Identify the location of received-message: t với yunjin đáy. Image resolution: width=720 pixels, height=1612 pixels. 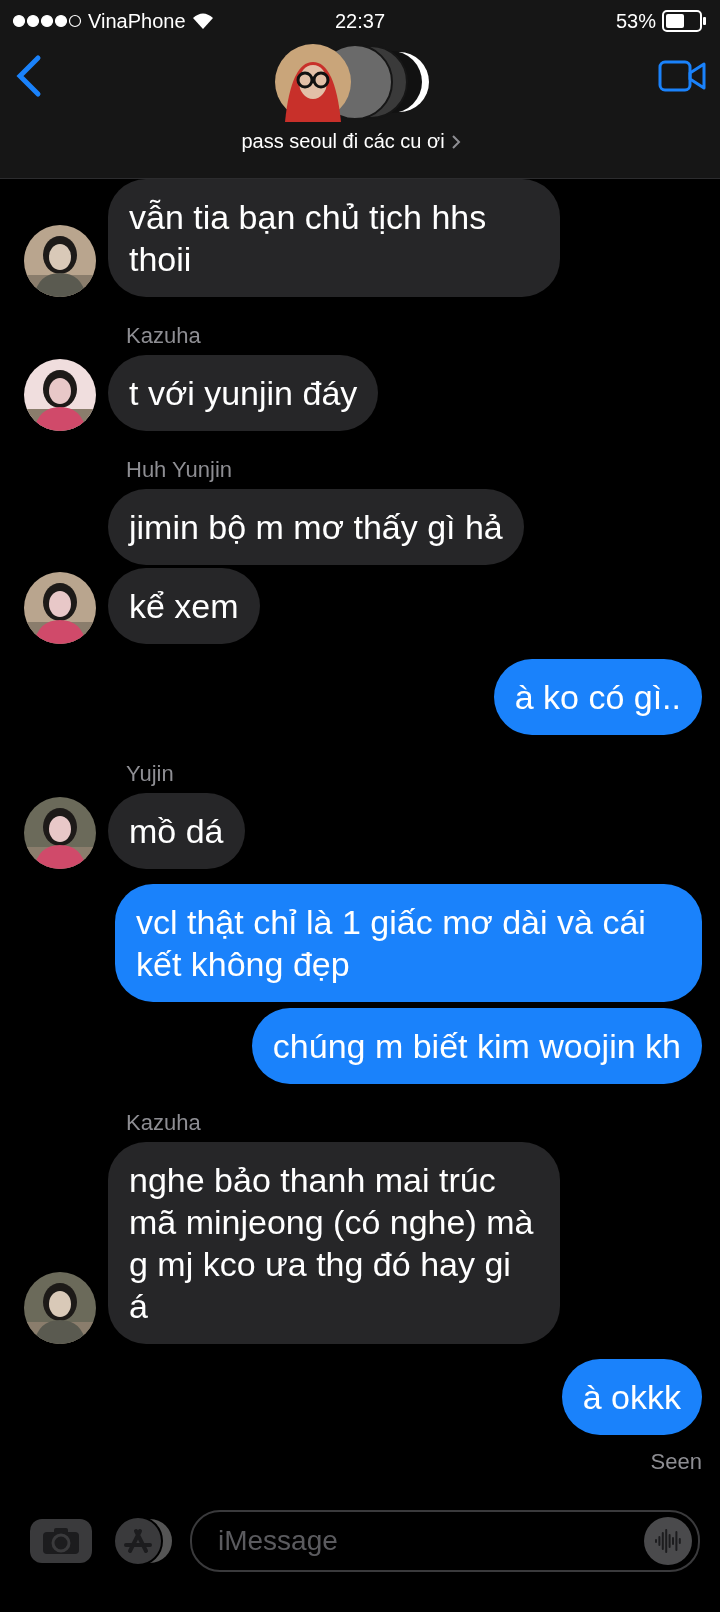
(243, 393).